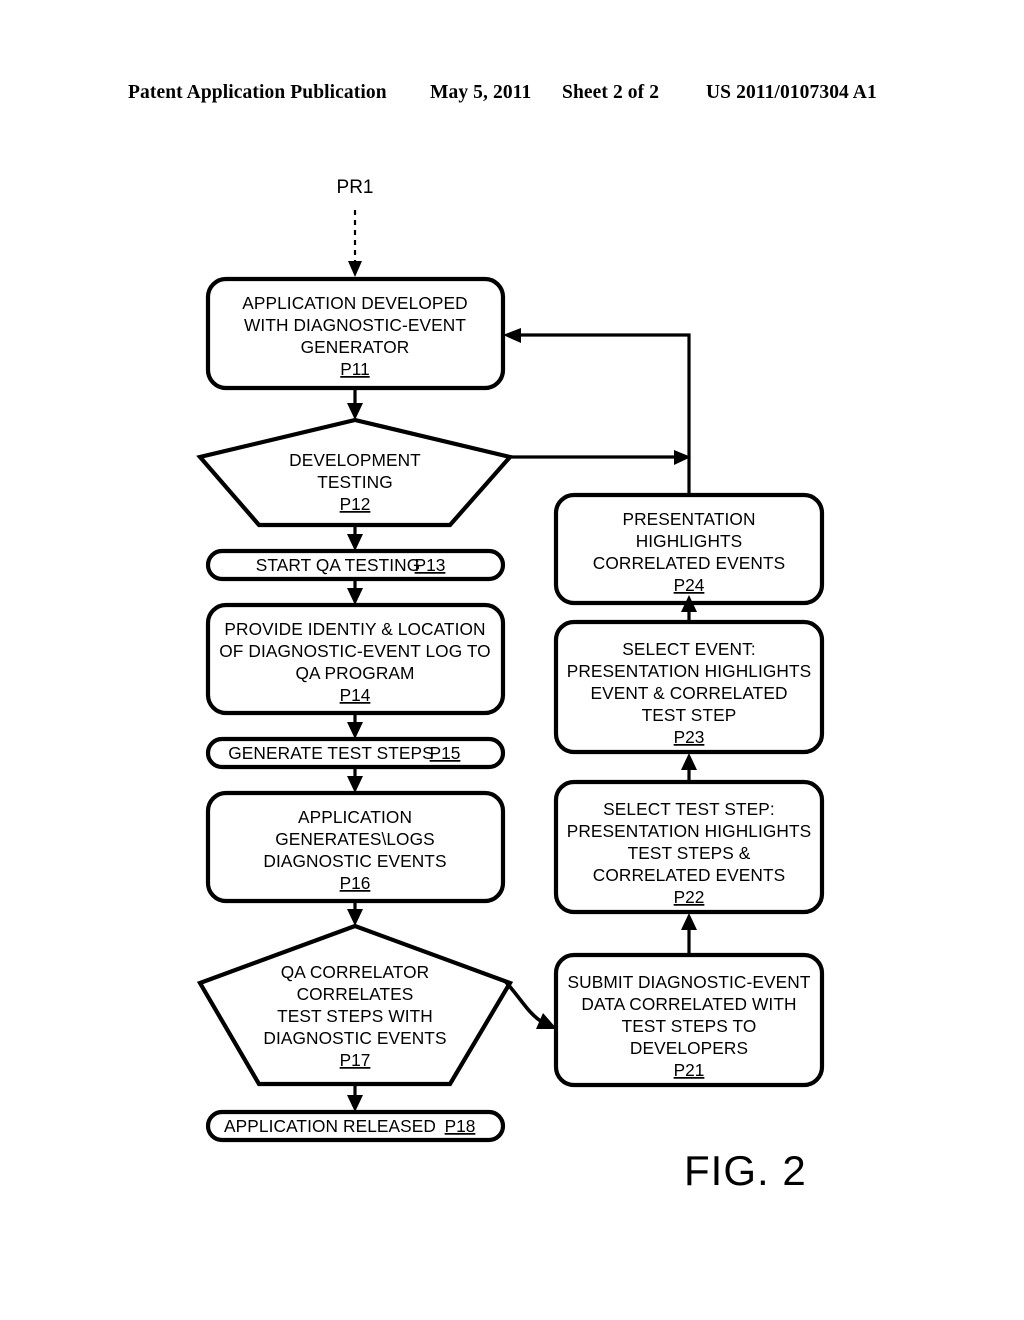  What do you see at coordinates (688, 693) in the screenshot?
I see `node-p23-line-3: EVENT & CORRELATED` at bounding box center [688, 693].